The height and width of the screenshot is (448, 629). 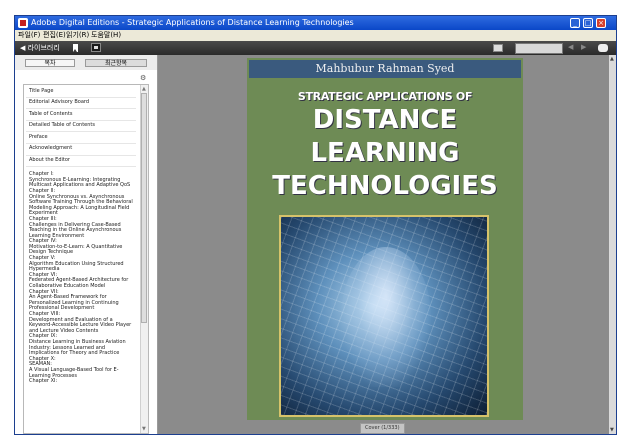 What do you see at coordinates (385, 69) in the screenshot?
I see `cover-author: Mahbubur Rahman Syed` at bounding box center [385, 69].